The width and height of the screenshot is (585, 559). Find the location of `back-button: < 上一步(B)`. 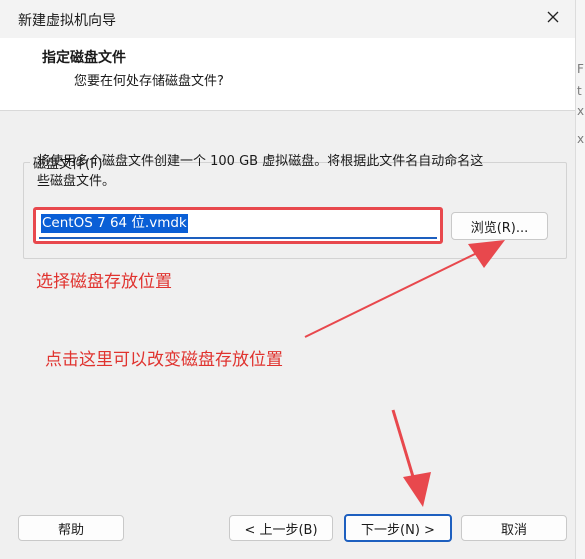

back-button: < 上一步(B) is located at coordinates (281, 528).